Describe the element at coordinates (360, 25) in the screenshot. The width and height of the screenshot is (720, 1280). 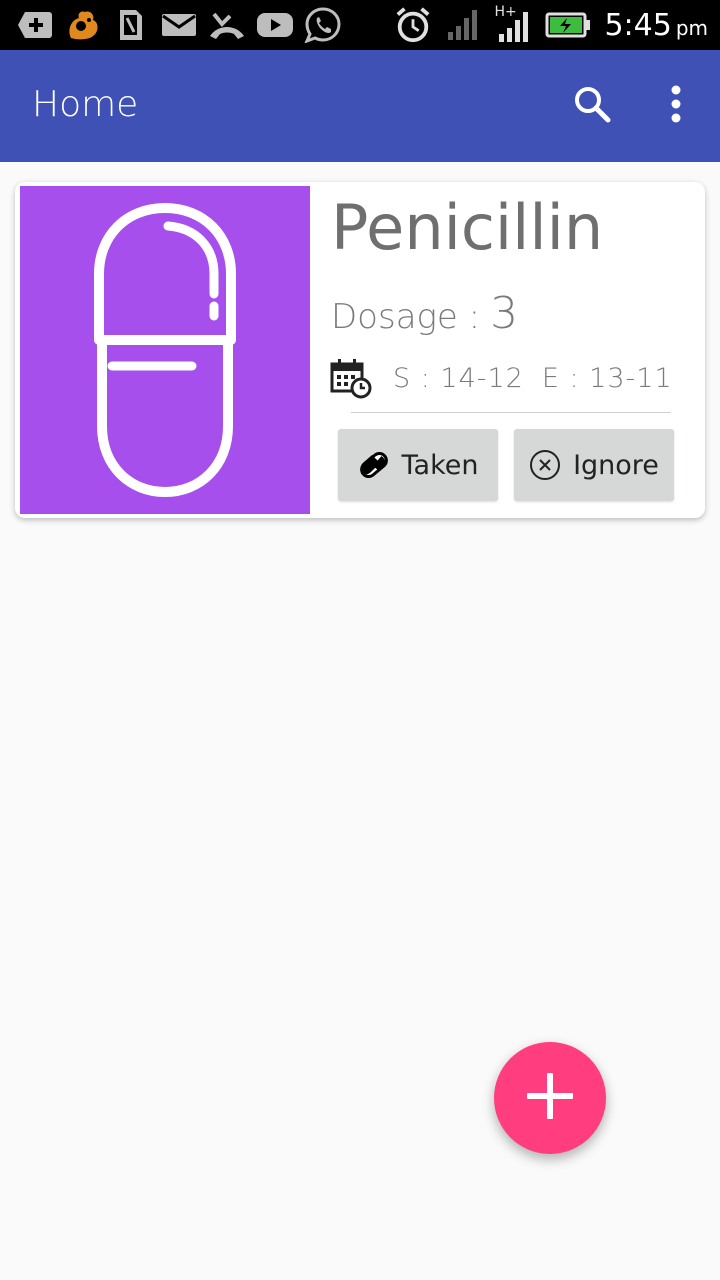
I see `status-bar: H+ 5:45 pm` at that location.